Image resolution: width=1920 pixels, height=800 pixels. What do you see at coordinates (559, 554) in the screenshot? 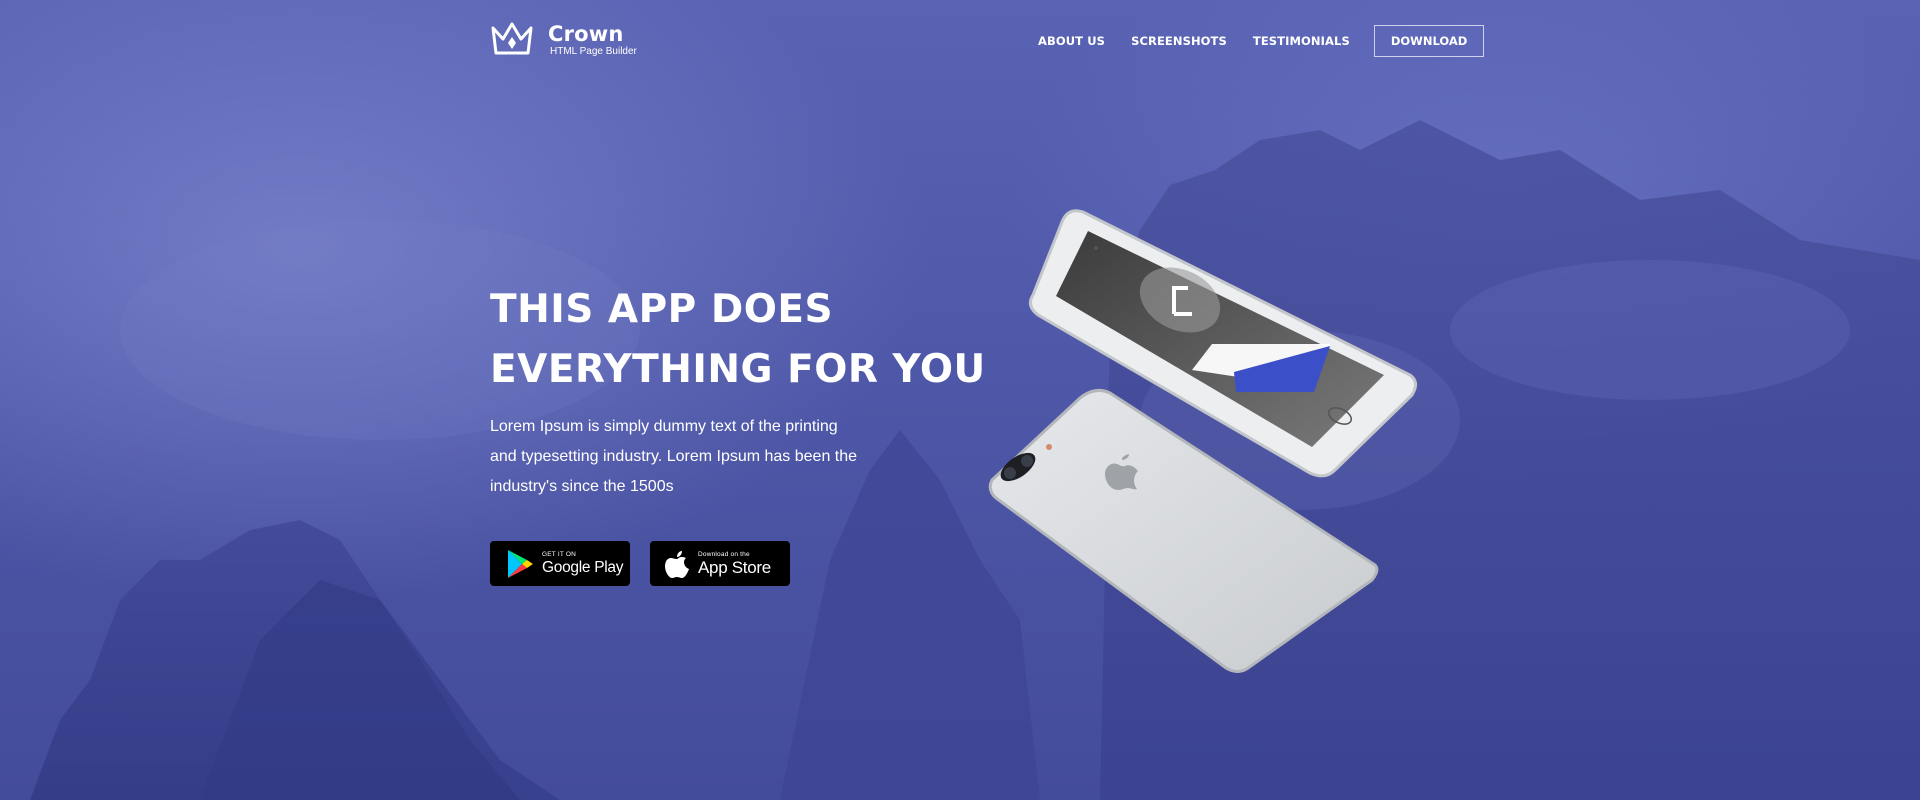
I see `google-play-small-text: GET IT ON` at bounding box center [559, 554].